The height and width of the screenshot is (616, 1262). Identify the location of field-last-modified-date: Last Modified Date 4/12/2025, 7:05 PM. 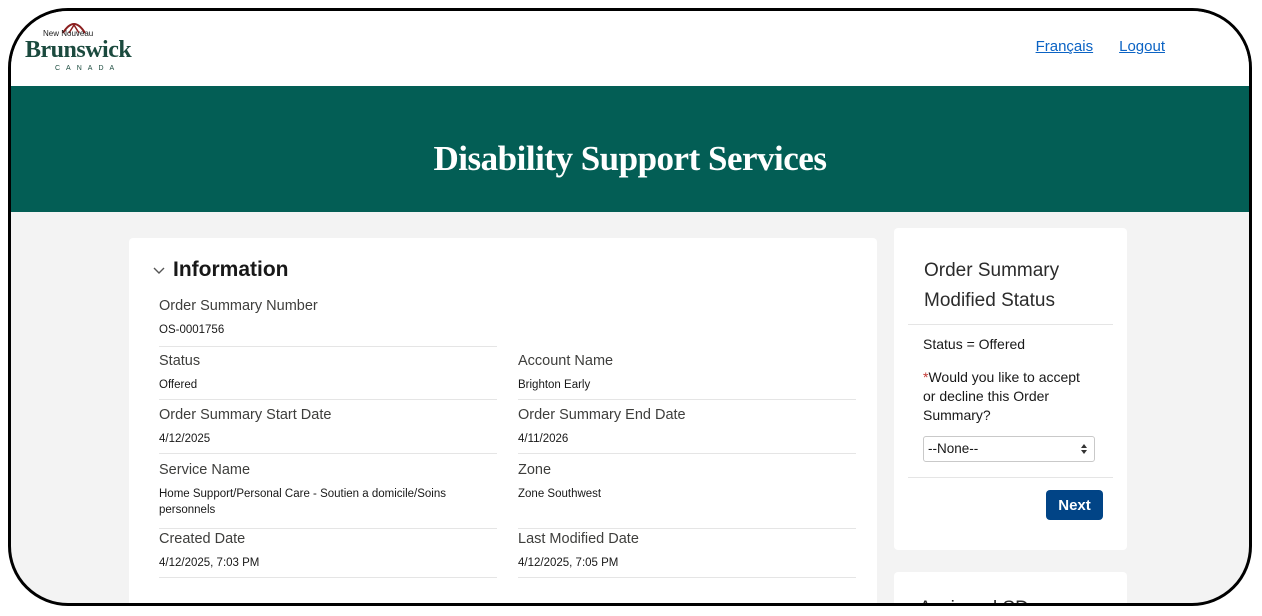
(687, 554).